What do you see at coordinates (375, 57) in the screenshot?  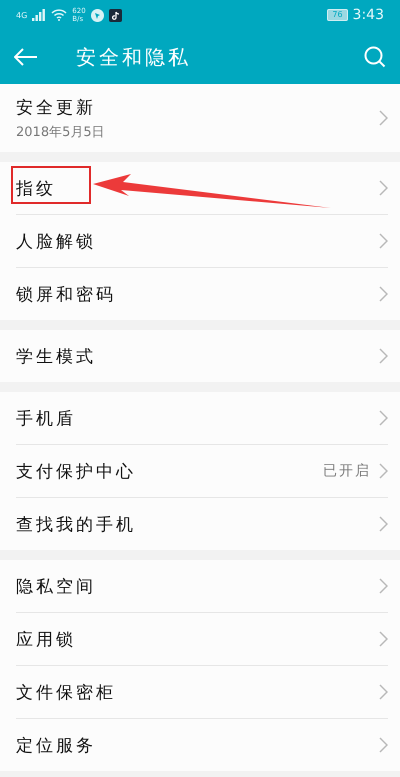 I see `search-icon` at bounding box center [375, 57].